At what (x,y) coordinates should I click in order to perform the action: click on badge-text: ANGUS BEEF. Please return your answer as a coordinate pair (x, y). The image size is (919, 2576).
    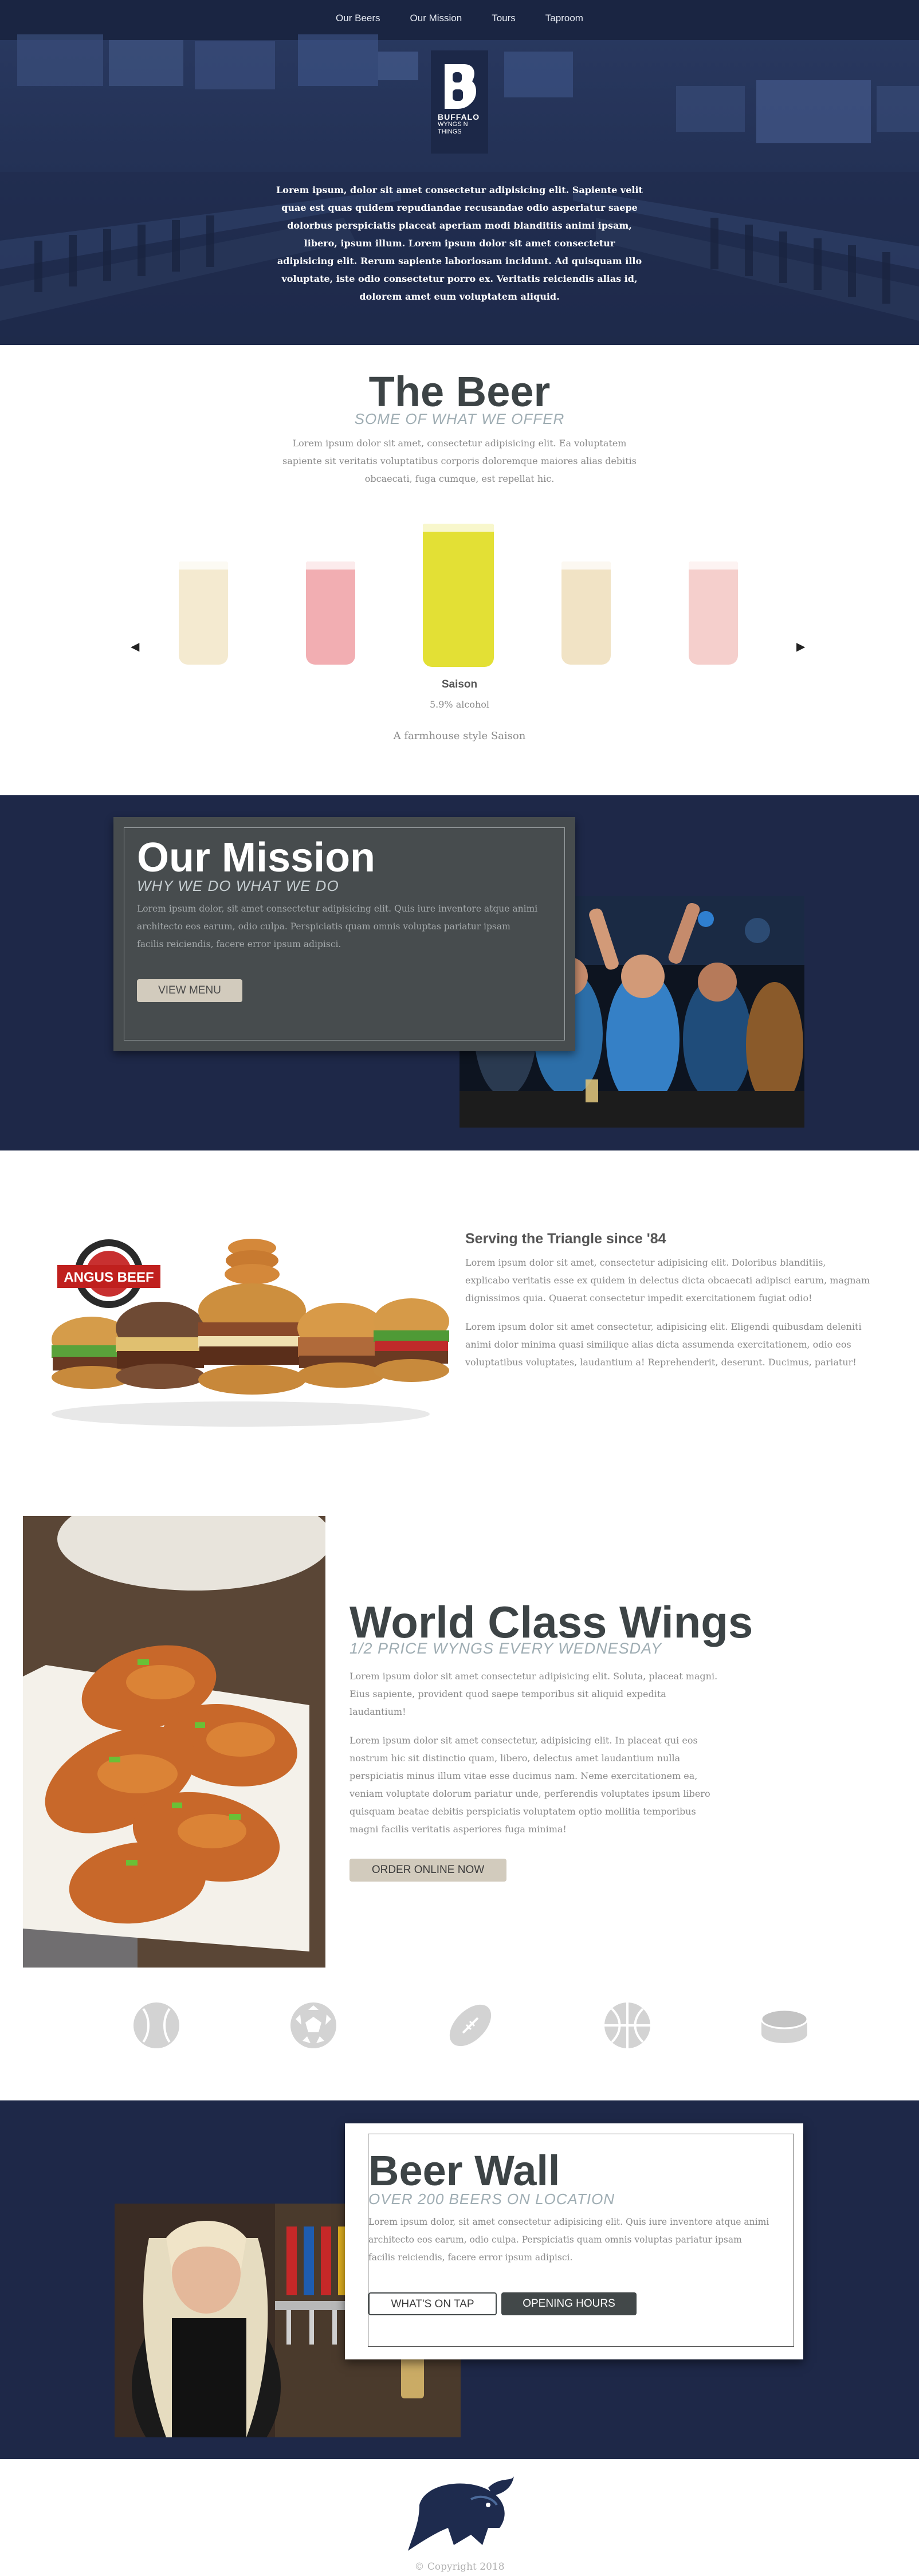
    Looking at the image, I should click on (109, 1278).